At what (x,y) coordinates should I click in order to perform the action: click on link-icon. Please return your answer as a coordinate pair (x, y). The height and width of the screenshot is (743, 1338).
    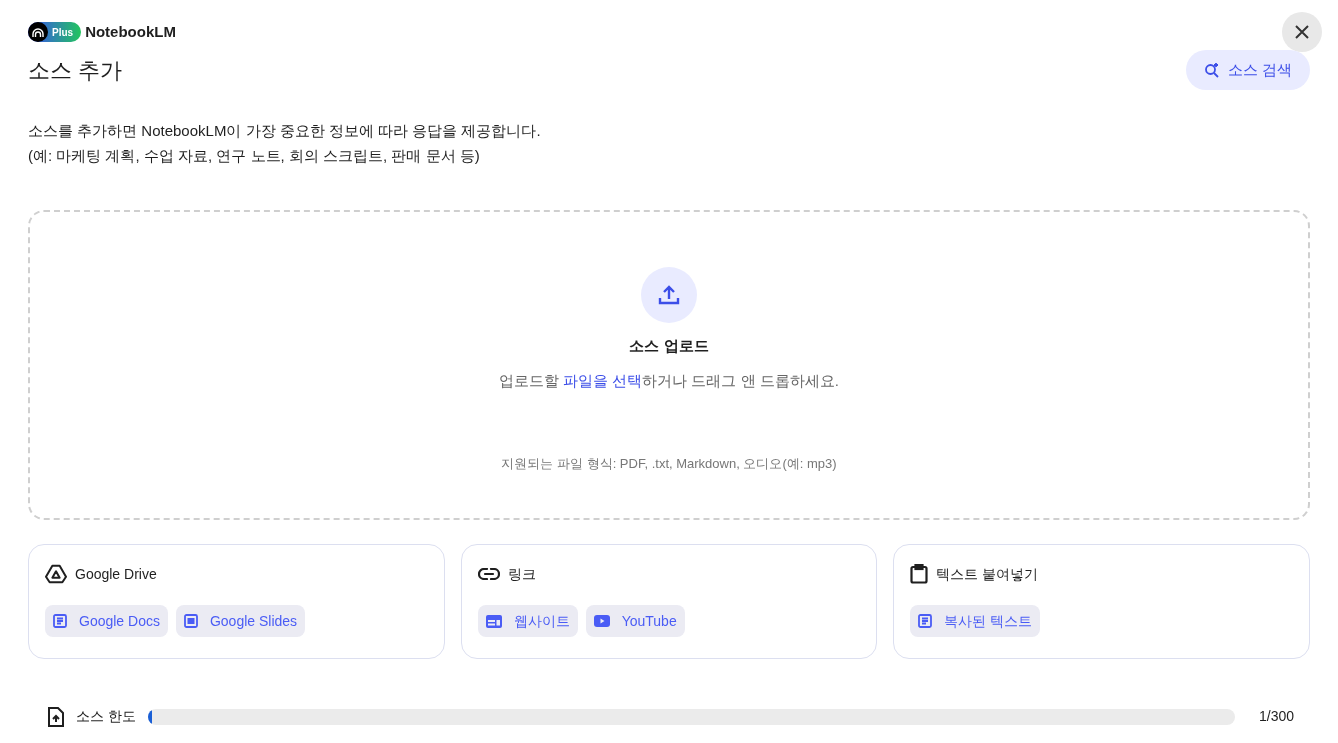
    Looking at the image, I should click on (488, 574).